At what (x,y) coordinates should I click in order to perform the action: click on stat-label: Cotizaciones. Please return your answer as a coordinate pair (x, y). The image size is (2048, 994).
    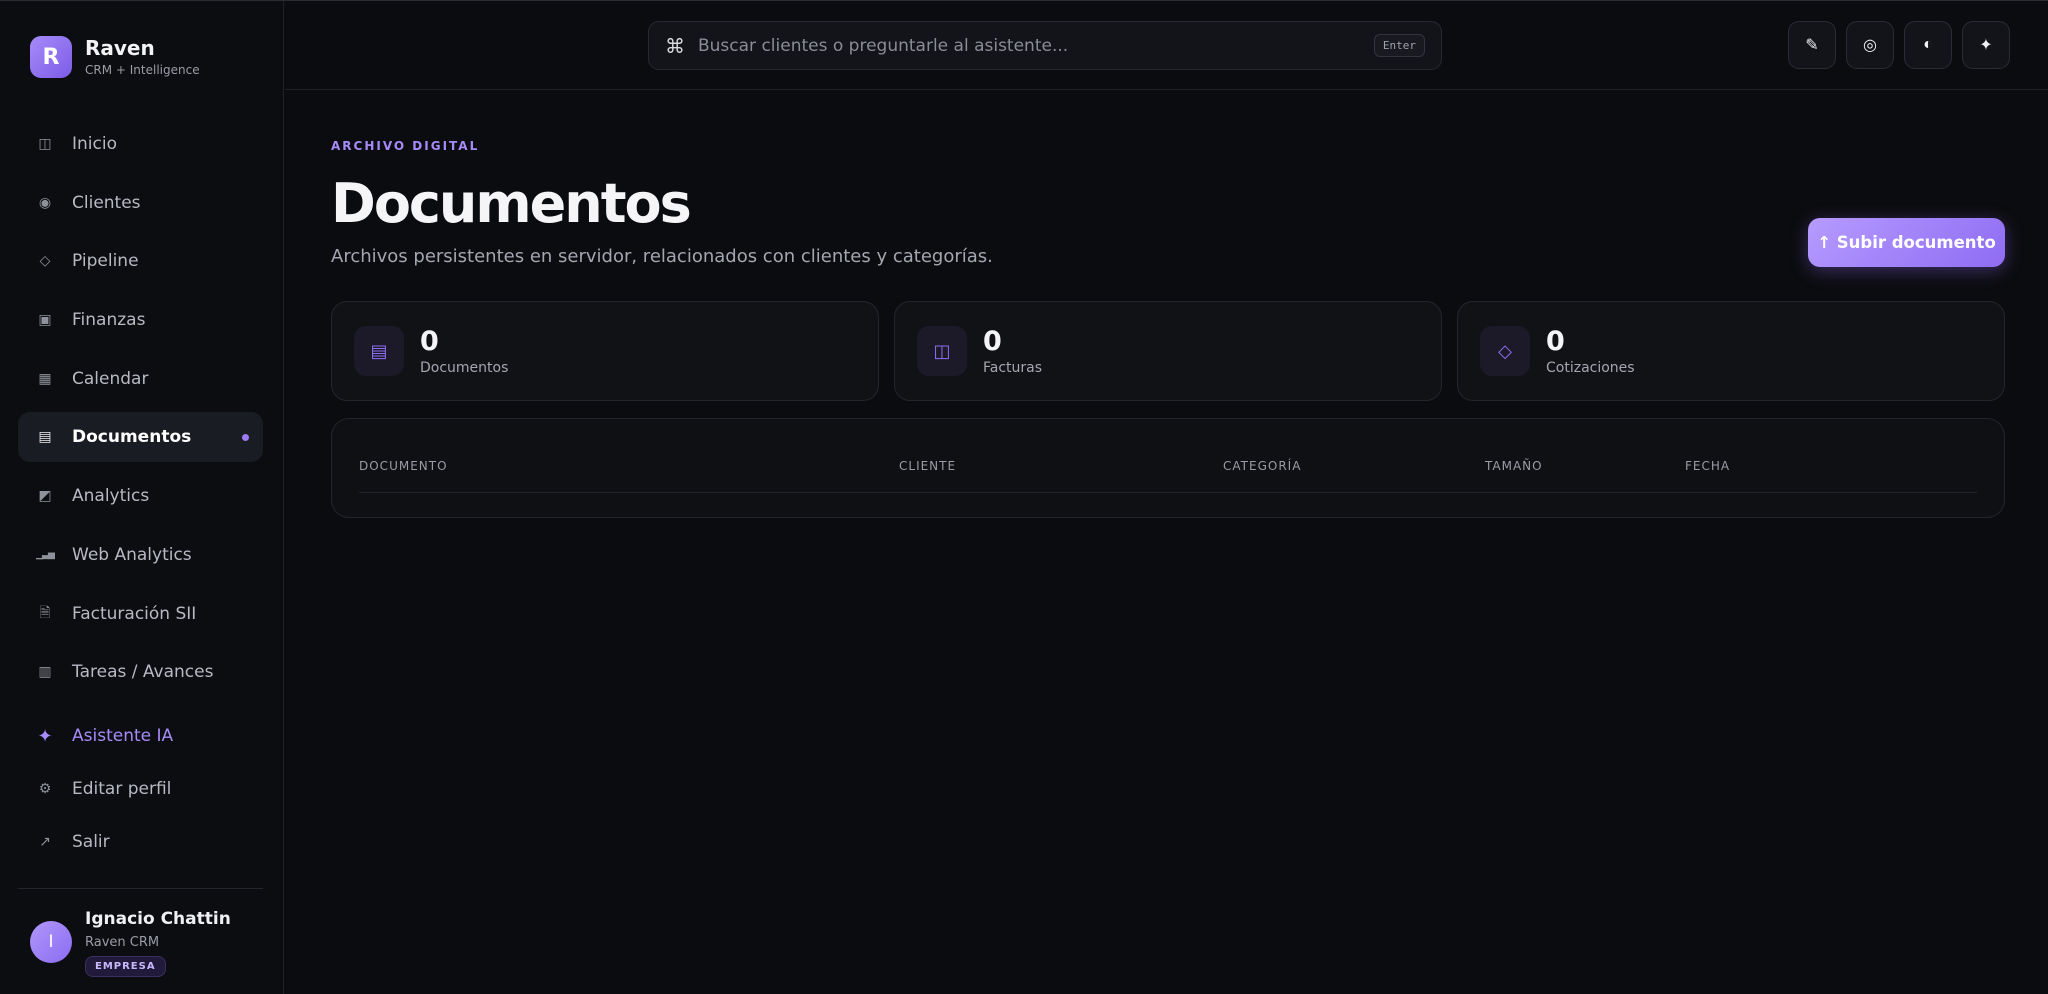
    Looking at the image, I should click on (1590, 367).